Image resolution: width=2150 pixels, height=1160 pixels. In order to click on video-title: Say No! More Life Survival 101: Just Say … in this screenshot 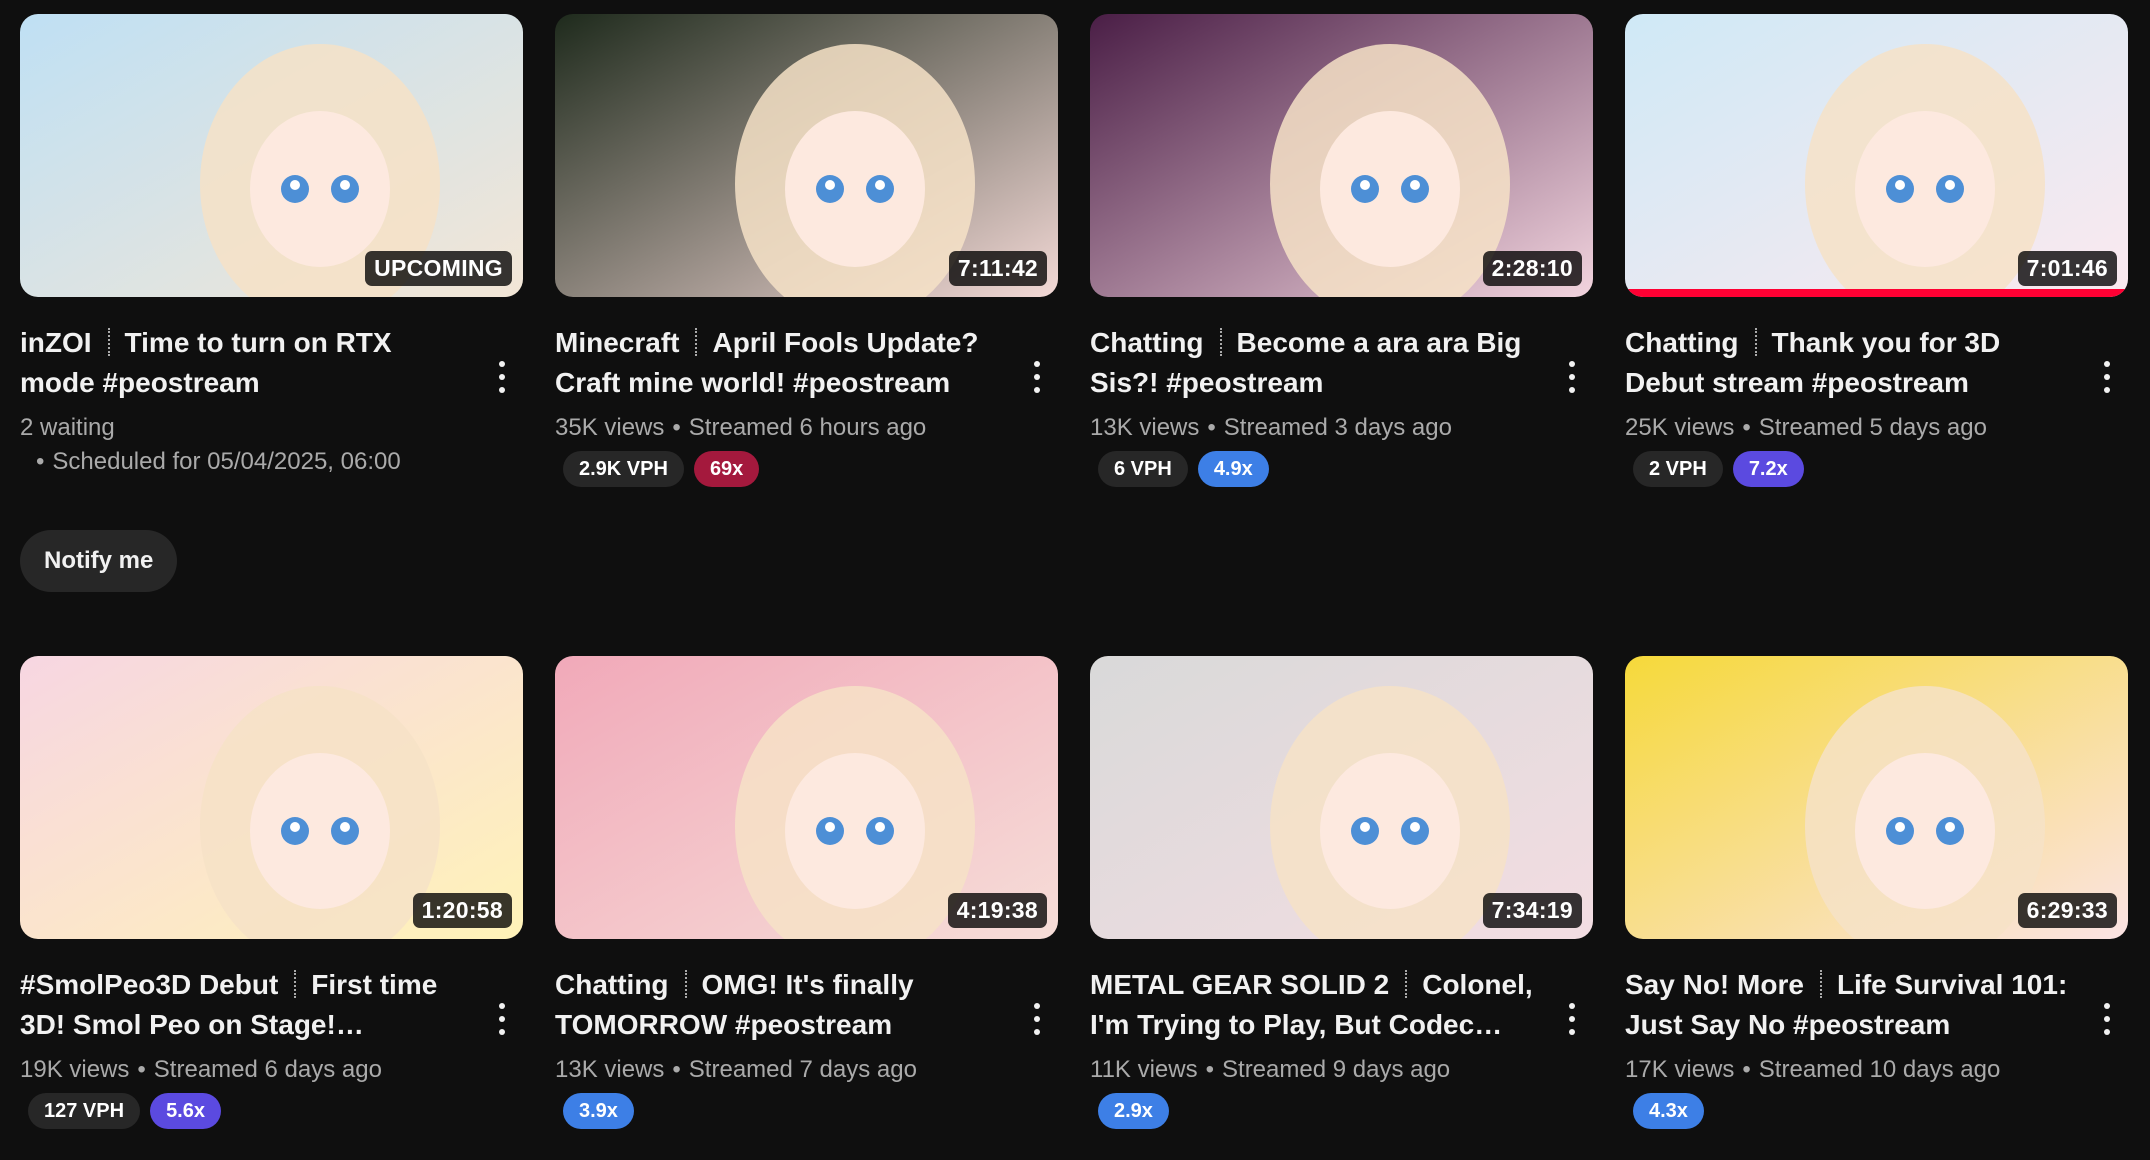, I will do `click(1851, 1005)`.